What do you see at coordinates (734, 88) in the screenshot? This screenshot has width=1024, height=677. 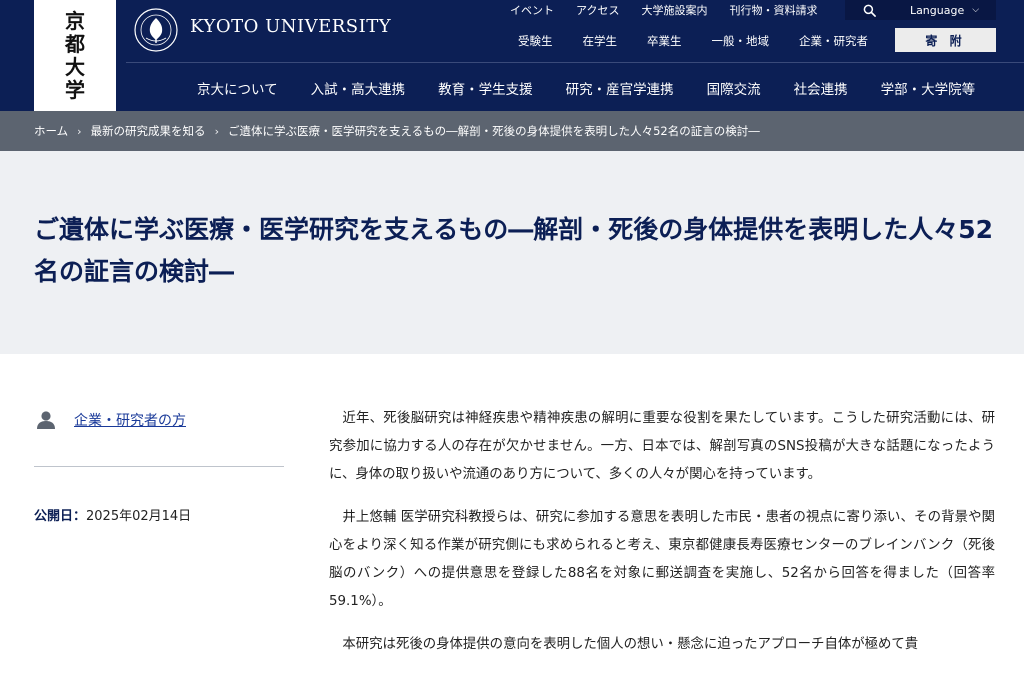 I see `main-nav-international: 国際交流` at bounding box center [734, 88].